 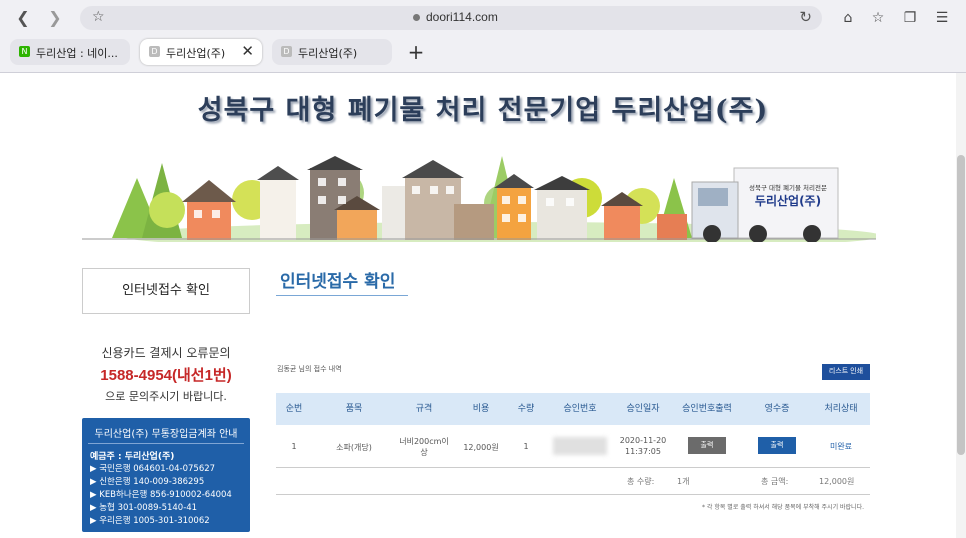 I want to click on menu-icon: ☰, so click(x=942, y=18).